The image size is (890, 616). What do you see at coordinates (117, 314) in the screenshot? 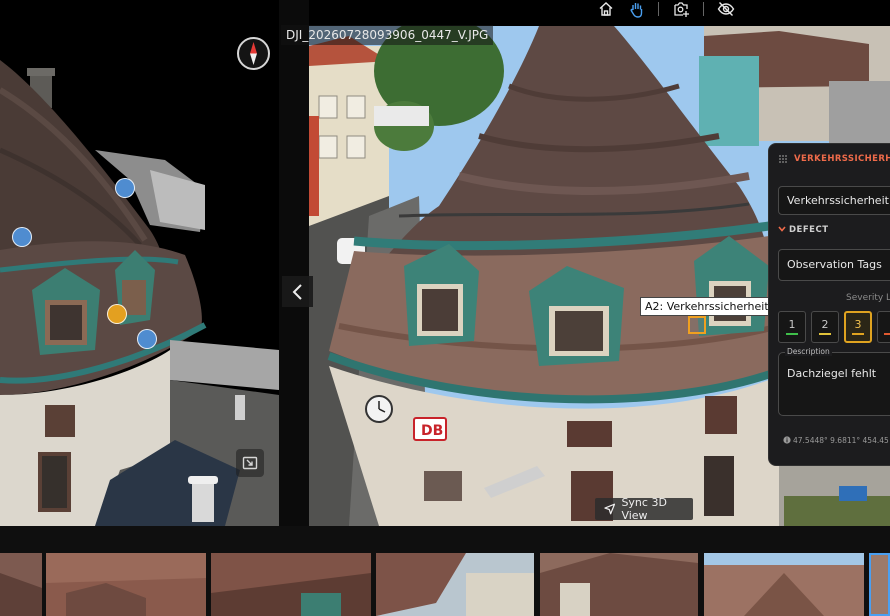
I see `annotation-marker-selected` at bounding box center [117, 314].